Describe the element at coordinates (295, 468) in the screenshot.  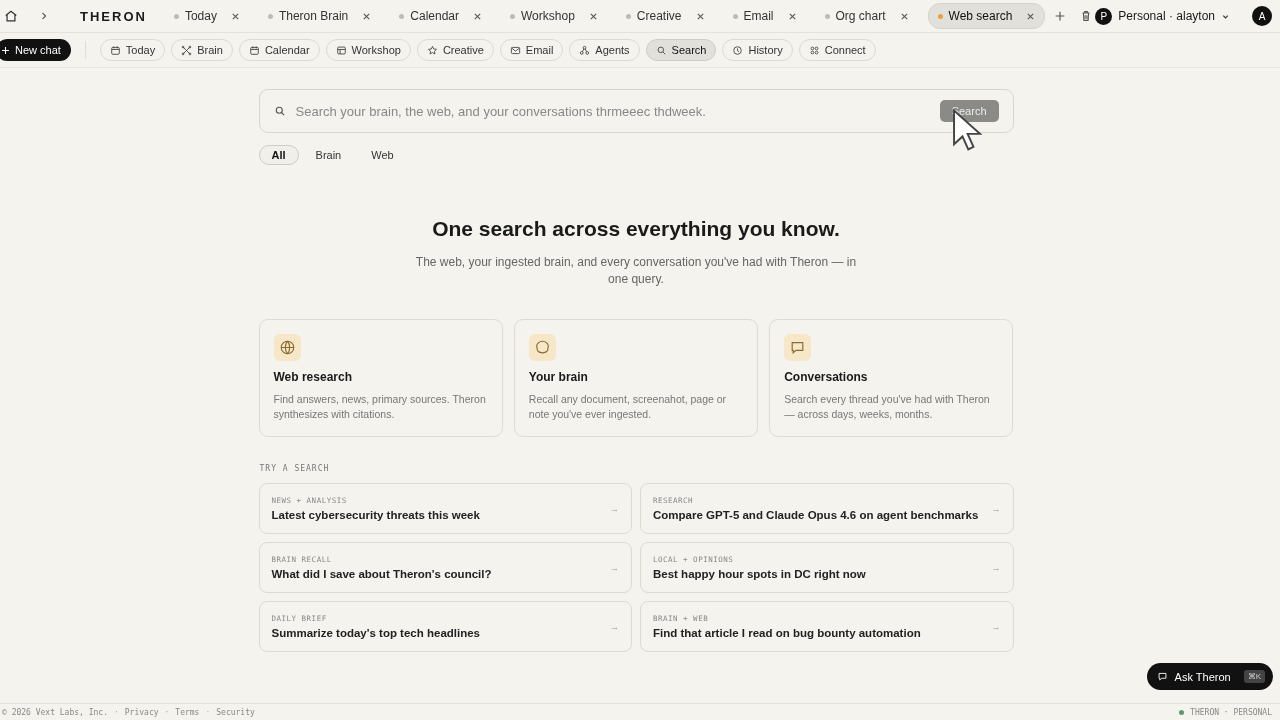
I see `section-label: TRY A SEARCH` at that location.